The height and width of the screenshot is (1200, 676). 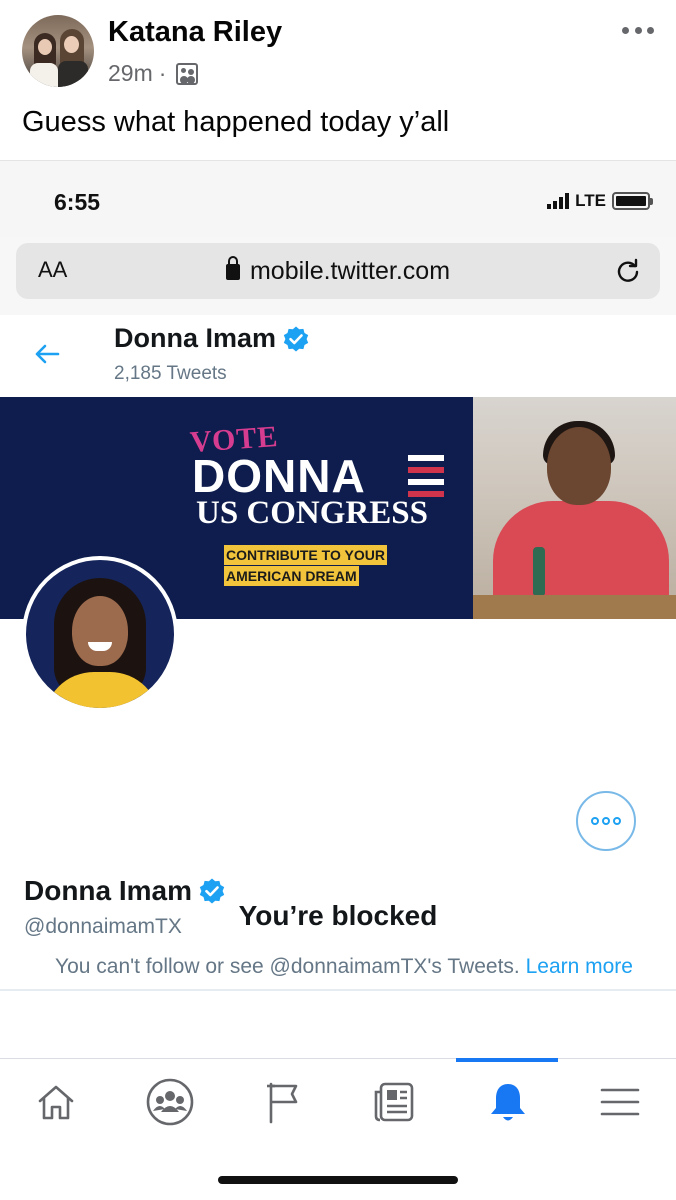 I want to click on author-avatar, so click(x=58, y=51).